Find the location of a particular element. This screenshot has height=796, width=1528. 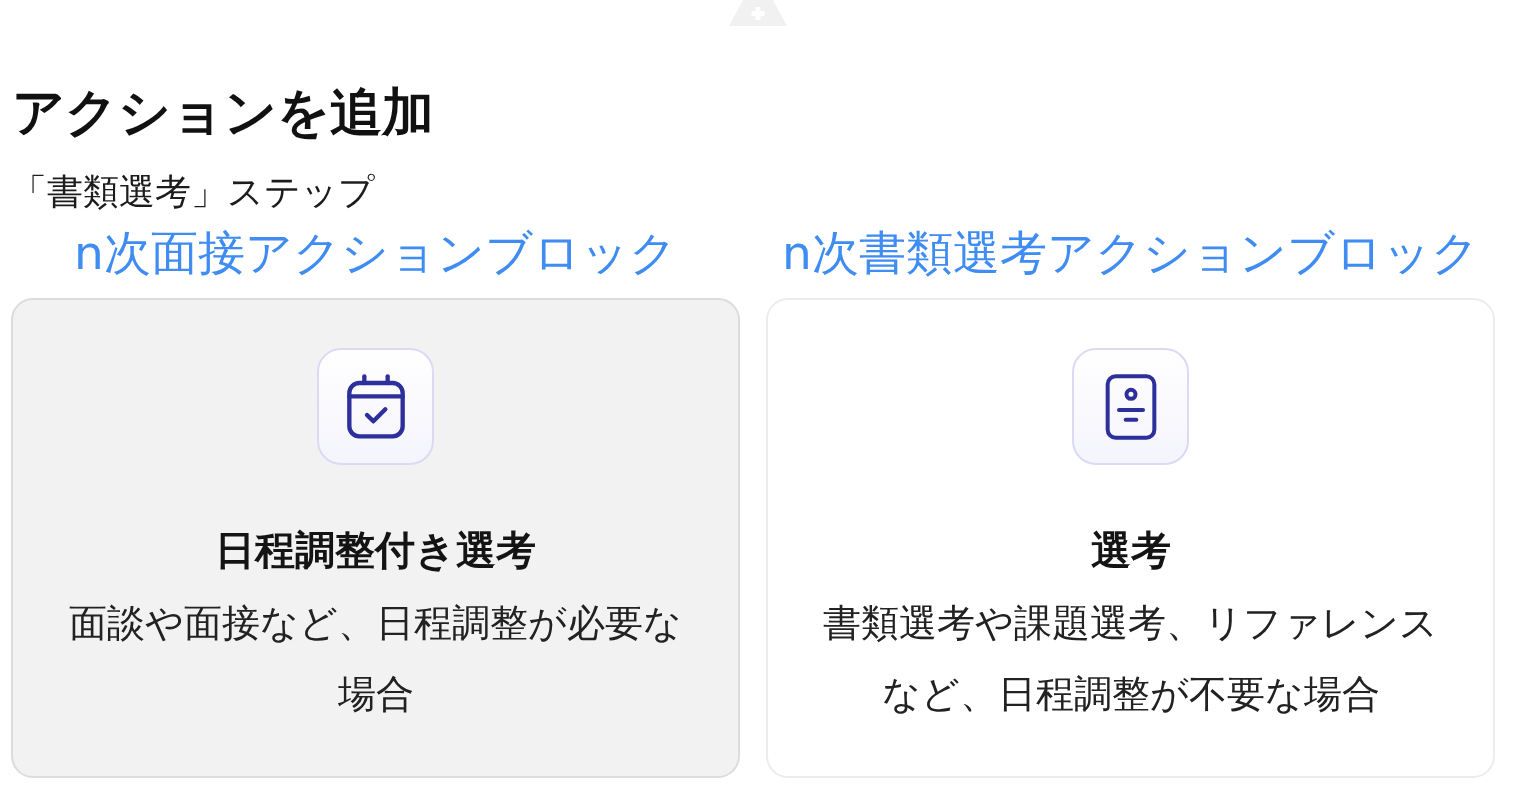

annotation-label: n次書類選考アクションブロック is located at coordinates (1130, 253).